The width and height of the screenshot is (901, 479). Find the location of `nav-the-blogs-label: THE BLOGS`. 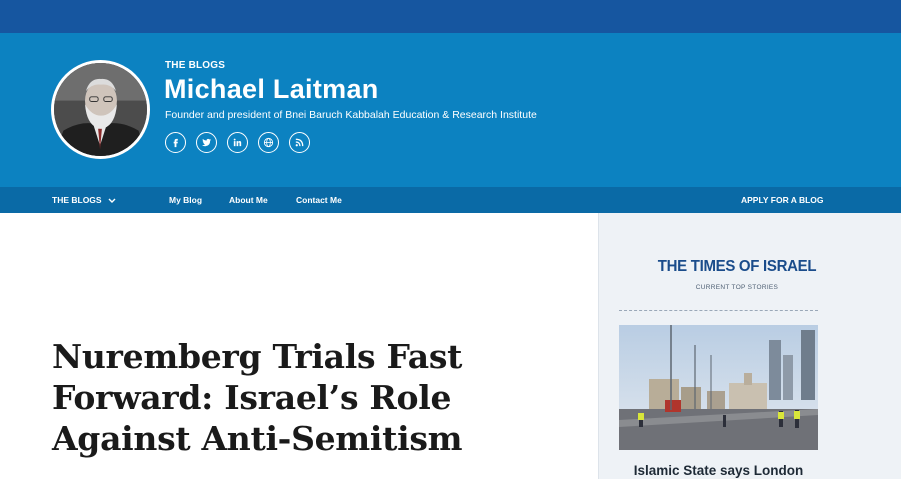

nav-the-blogs-label: THE BLOGS is located at coordinates (77, 200).